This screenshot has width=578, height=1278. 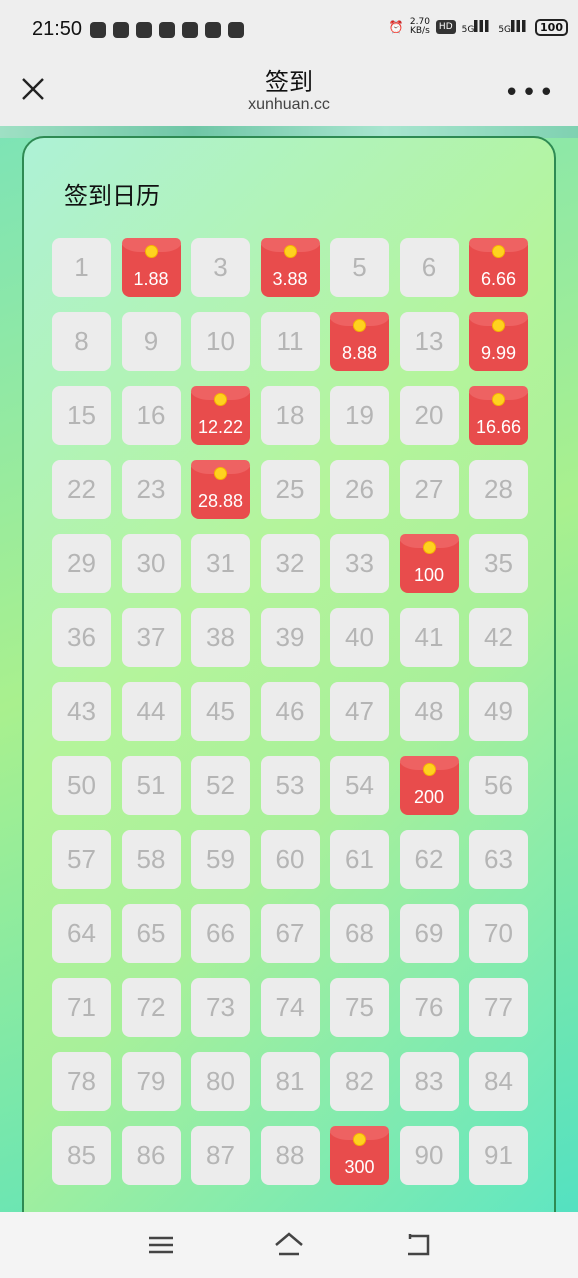 What do you see at coordinates (81, 1007) in the screenshot?
I see `calendar-day: 71` at bounding box center [81, 1007].